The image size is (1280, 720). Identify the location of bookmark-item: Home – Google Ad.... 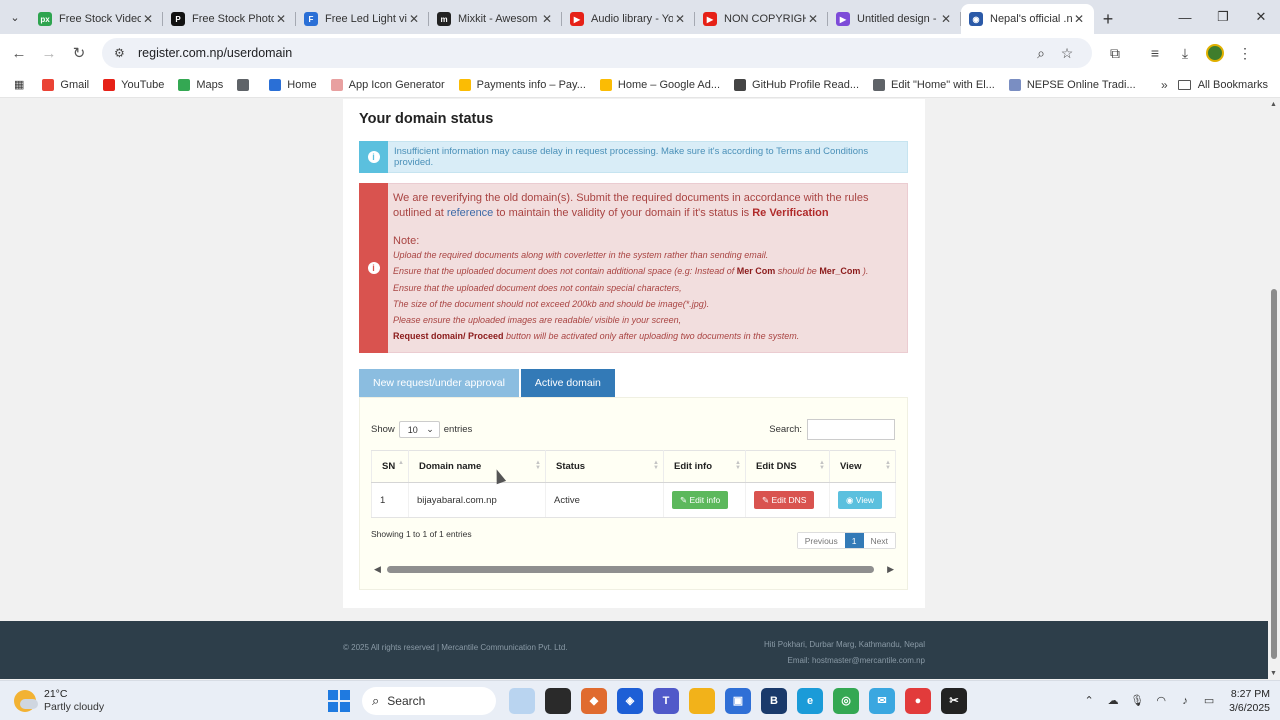
(659, 84).